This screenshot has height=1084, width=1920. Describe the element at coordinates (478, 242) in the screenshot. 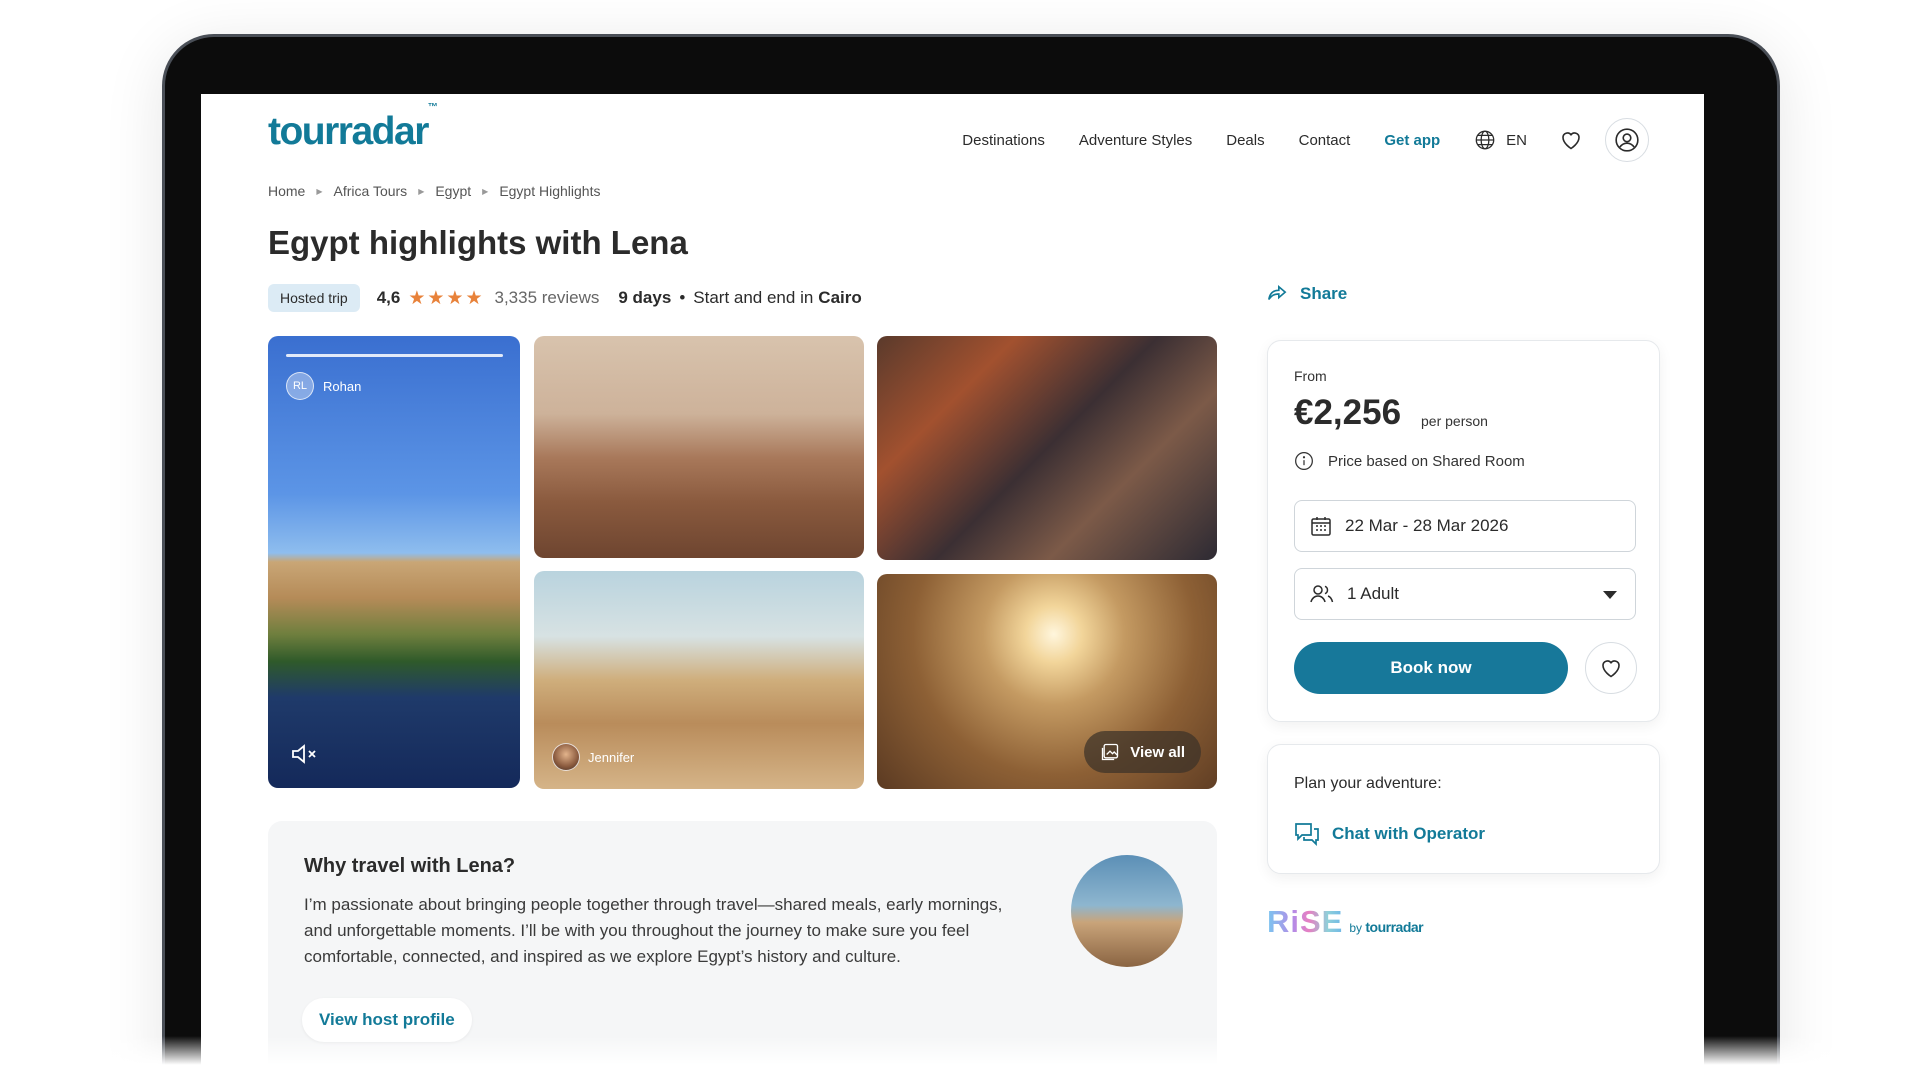

I see `page-title: Egypt highlights with Lena` at that location.